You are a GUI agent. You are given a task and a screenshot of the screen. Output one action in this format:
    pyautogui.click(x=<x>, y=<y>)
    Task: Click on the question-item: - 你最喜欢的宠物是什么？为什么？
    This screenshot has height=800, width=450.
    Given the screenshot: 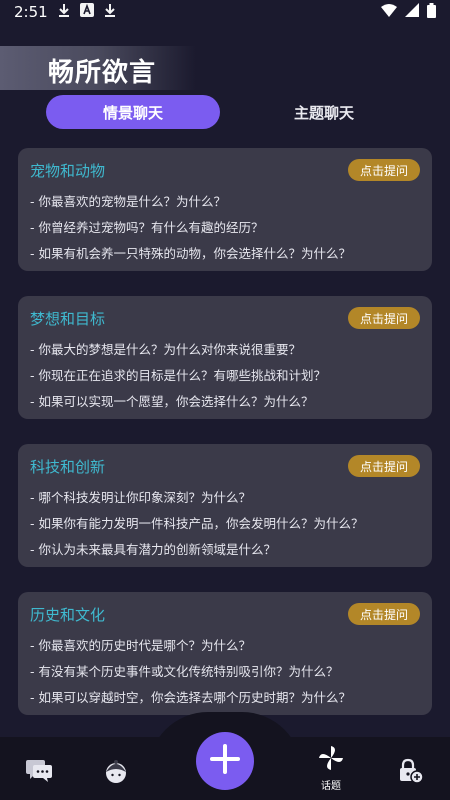 What is the action you would take?
    pyautogui.click(x=128, y=201)
    